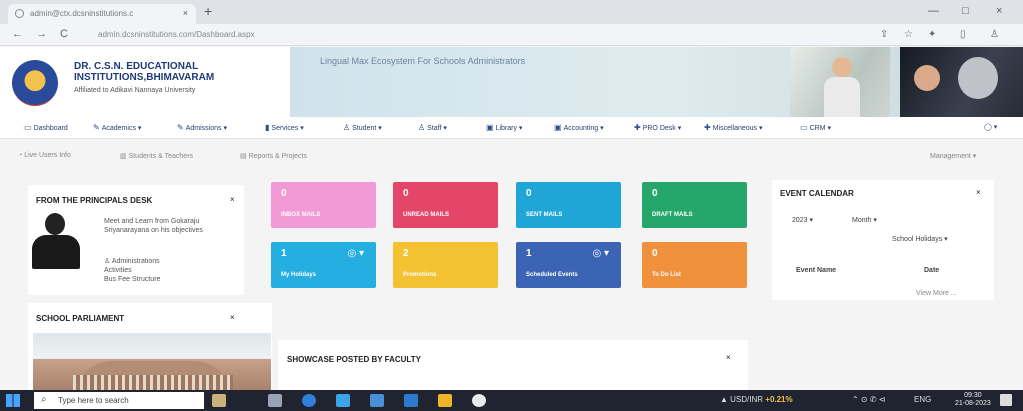 The width and height of the screenshot is (1023, 411). I want to click on close-window-button: ×, so click(999, 11).